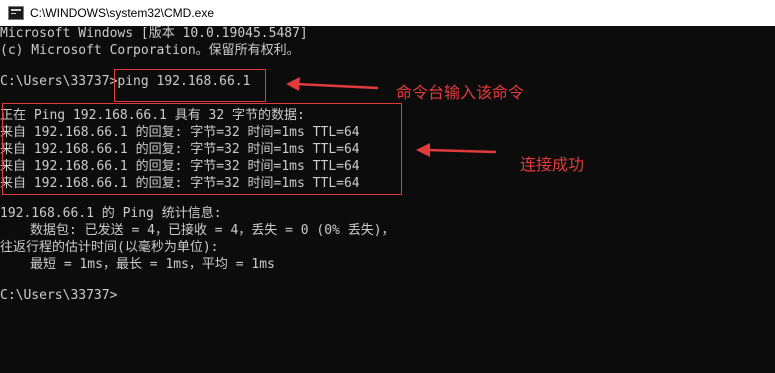 Image resolution: width=775 pixels, height=373 pixels. I want to click on arrow-to-command, so click(332, 84).